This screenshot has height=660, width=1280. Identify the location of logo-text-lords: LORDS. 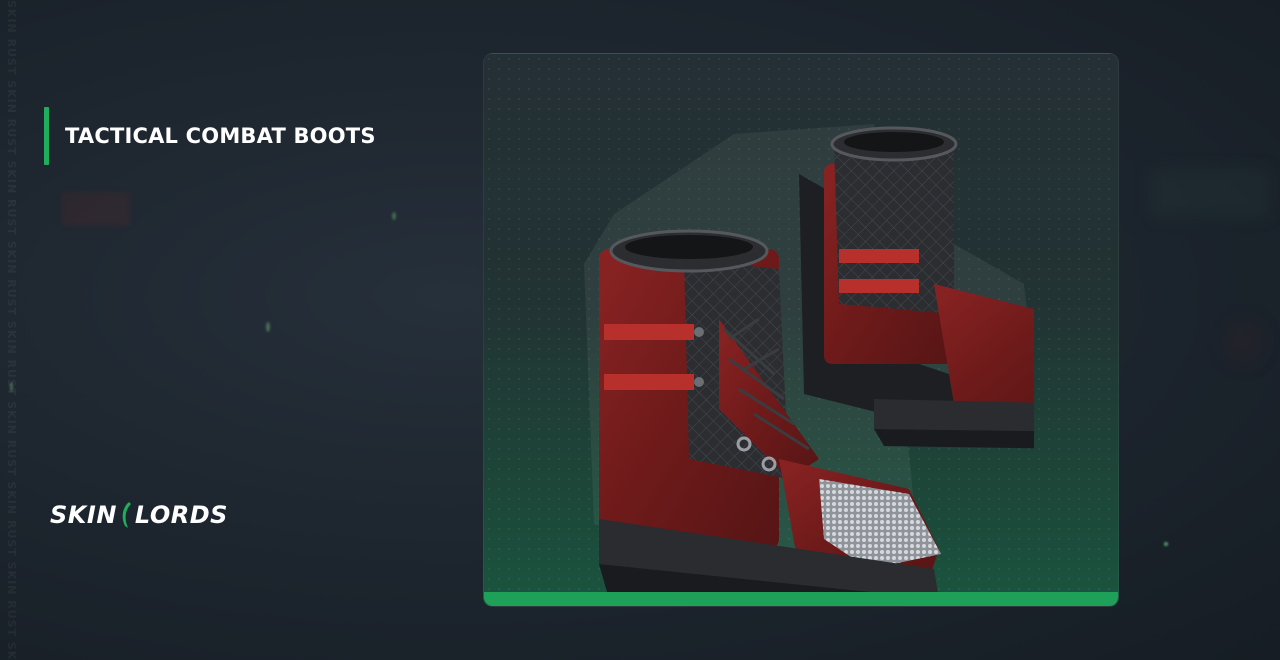
(181, 515).